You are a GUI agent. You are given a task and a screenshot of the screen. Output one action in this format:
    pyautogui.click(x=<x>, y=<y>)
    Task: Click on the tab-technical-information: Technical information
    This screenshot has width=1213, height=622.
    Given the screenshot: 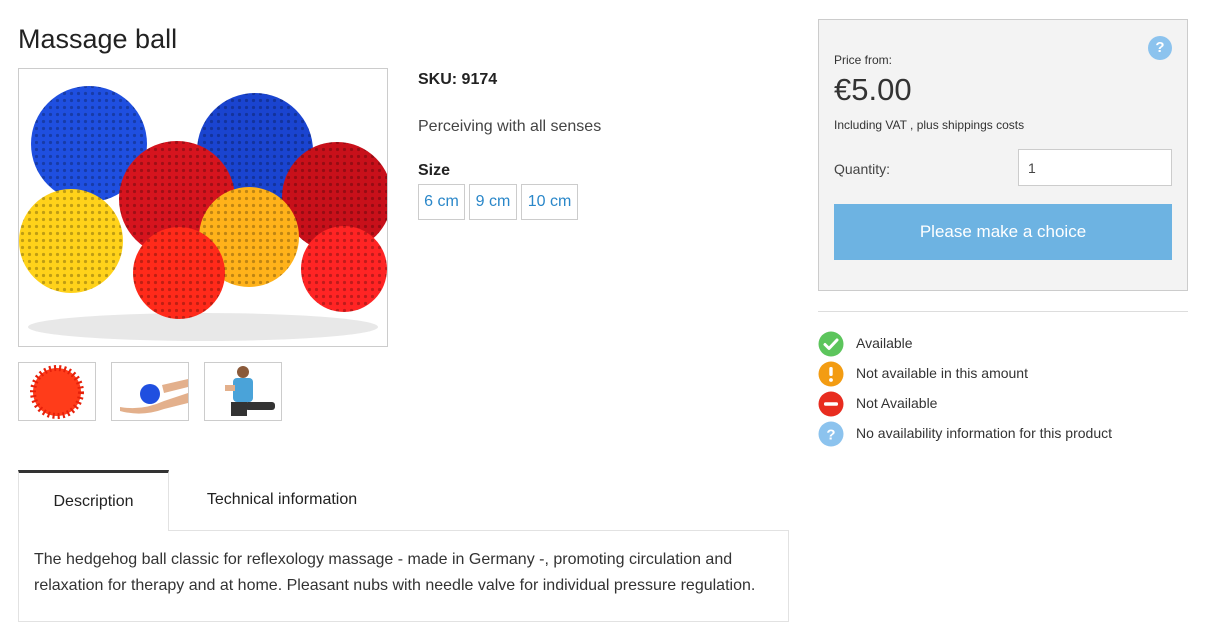 What is the action you would take?
    pyautogui.click(x=282, y=501)
    